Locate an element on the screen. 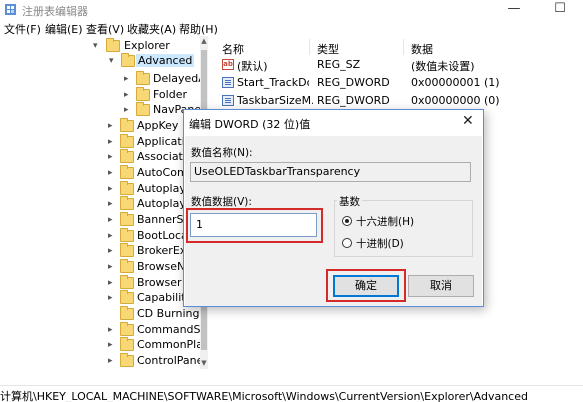 The width and height of the screenshot is (583, 402). menu-edit: 编辑(E) is located at coordinates (64, 29).